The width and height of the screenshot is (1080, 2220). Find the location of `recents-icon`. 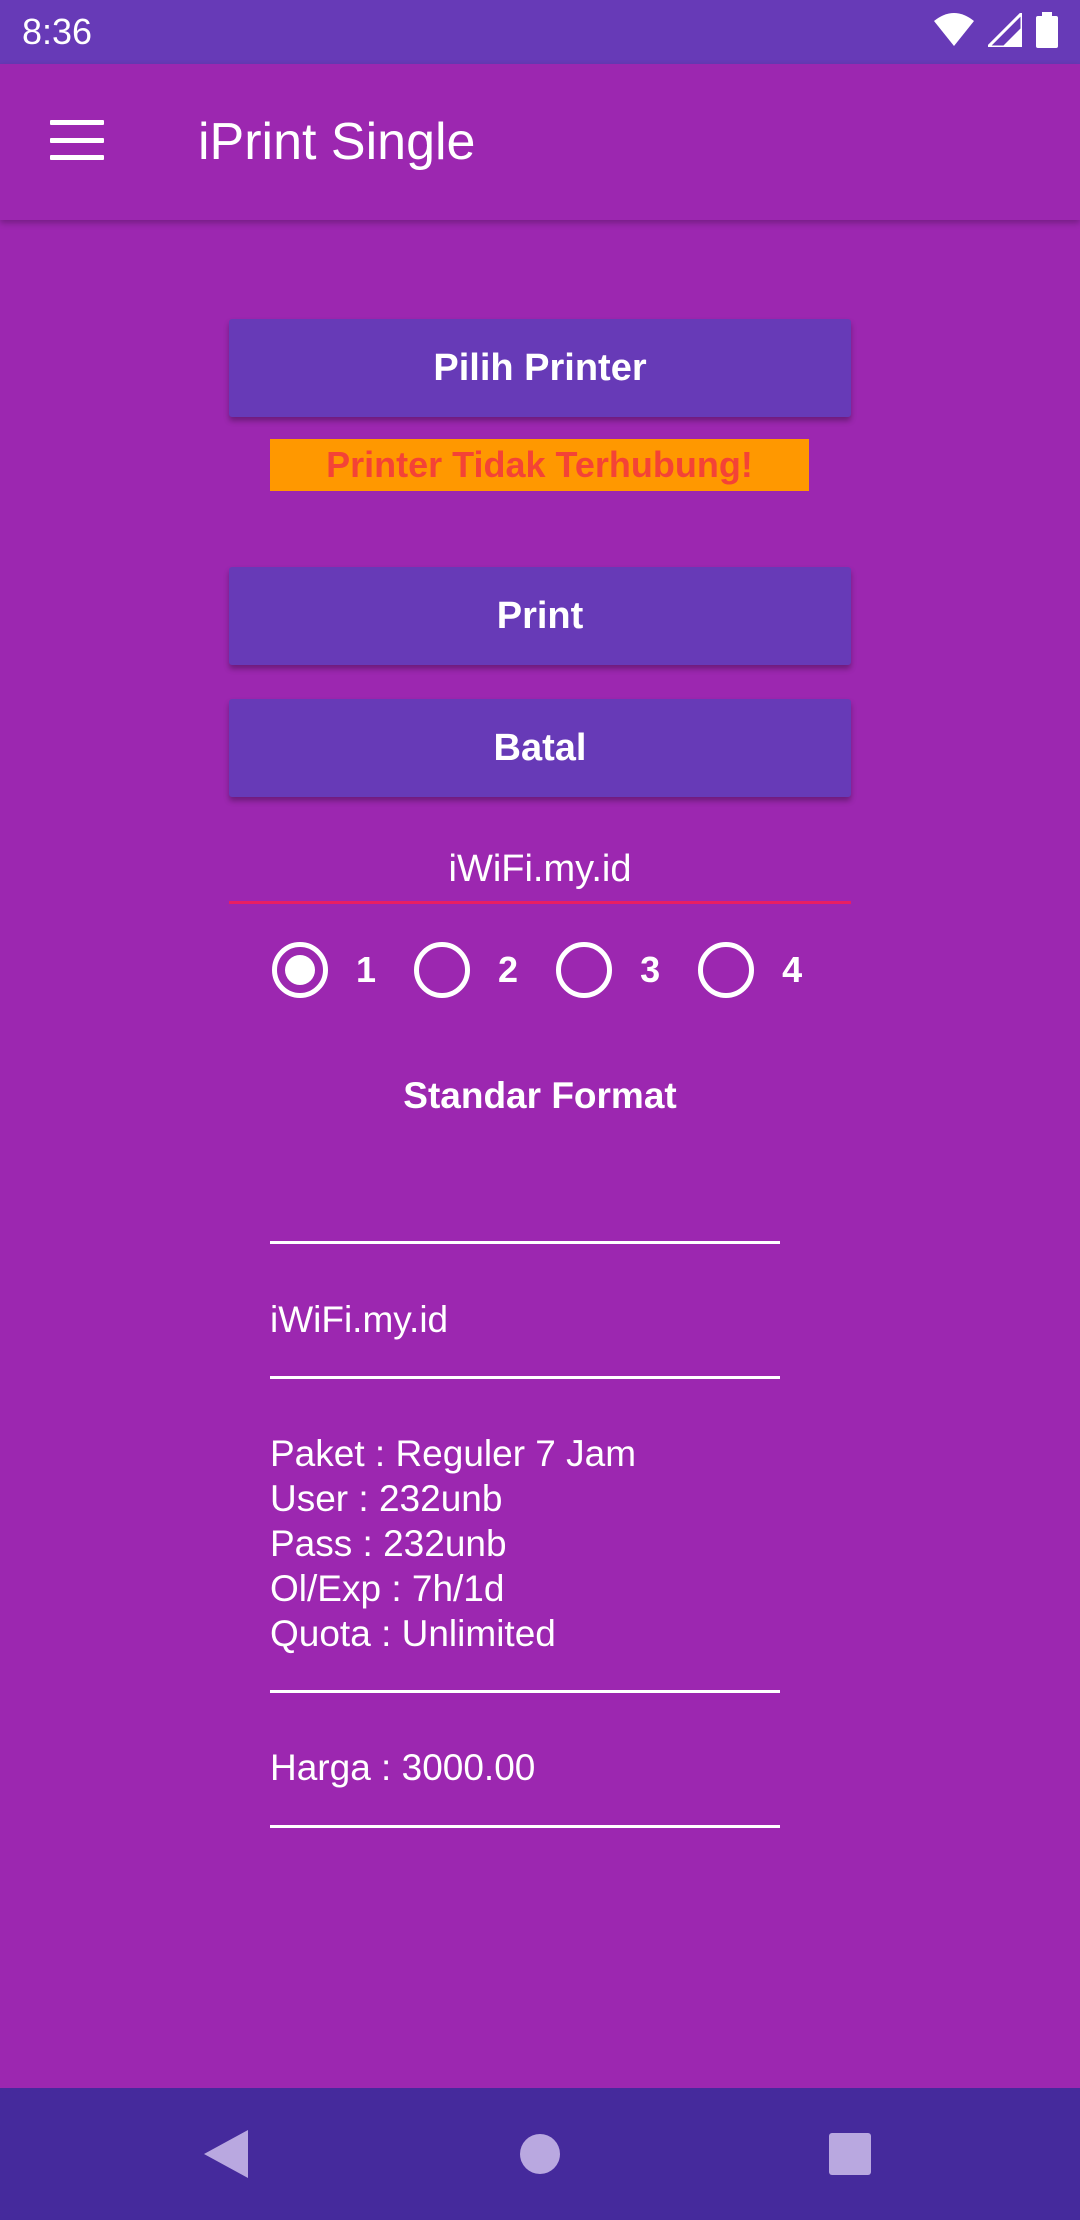

recents-icon is located at coordinates (850, 2156).